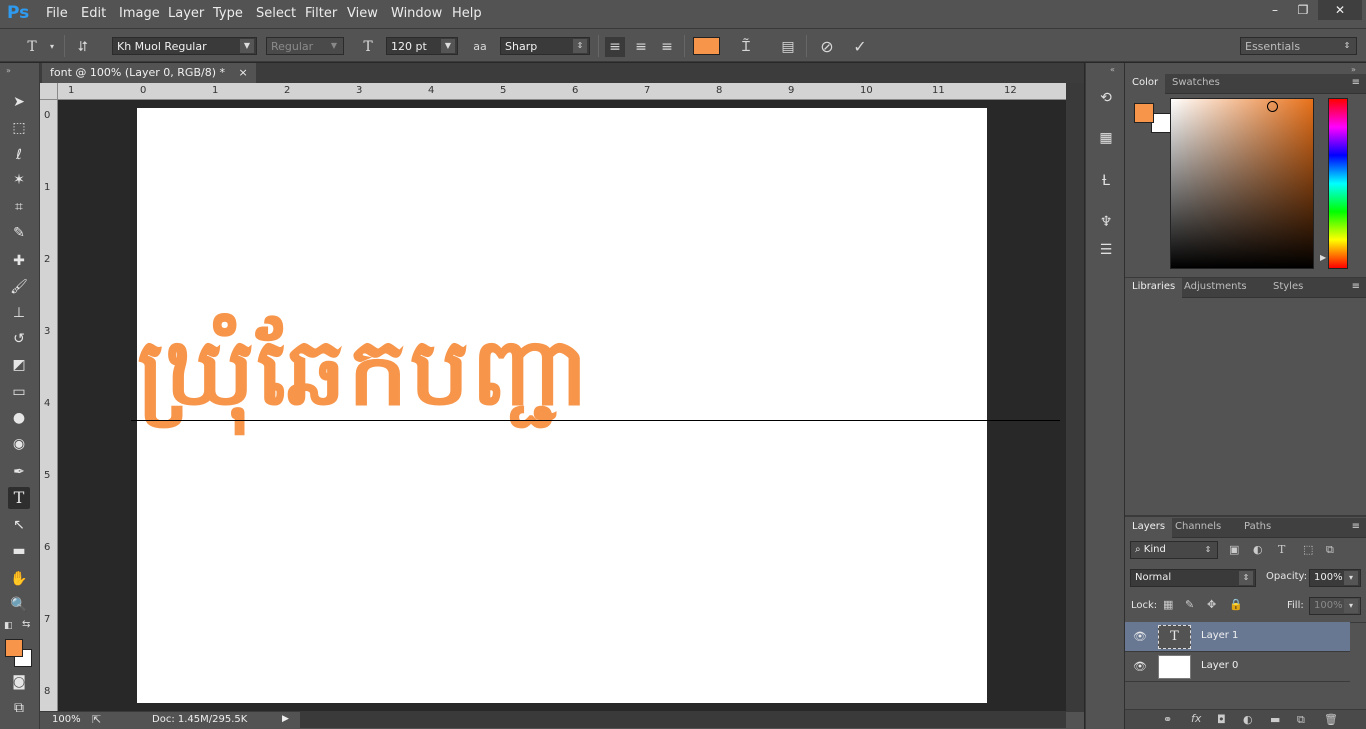 Image resolution: width=1366 pixels, height=729 pixels. I want to click on layer-name: Layer 1, so click(1219, 635).